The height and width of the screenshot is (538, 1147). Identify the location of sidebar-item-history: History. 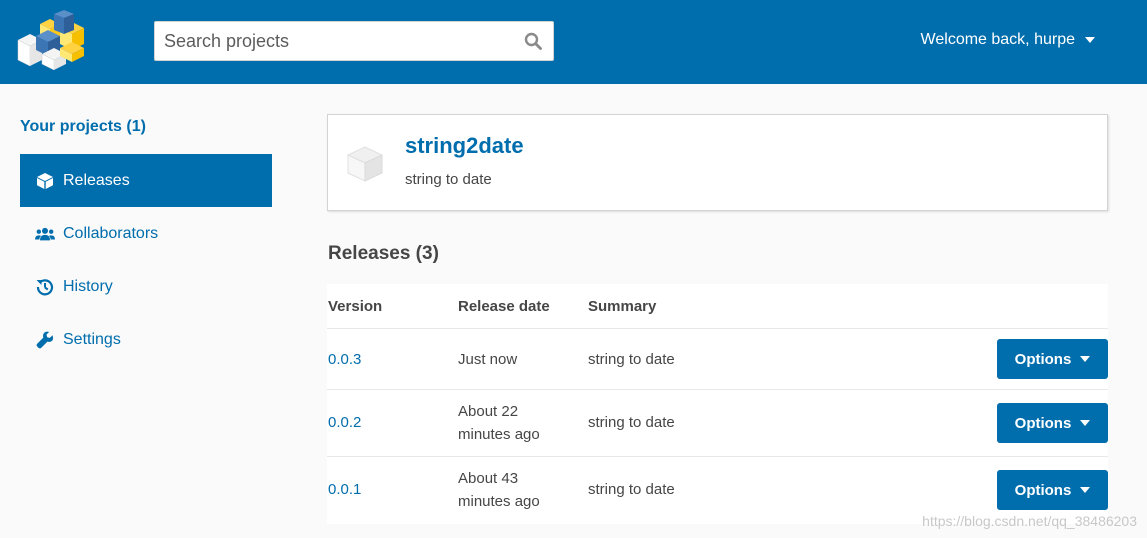
(146, 286).